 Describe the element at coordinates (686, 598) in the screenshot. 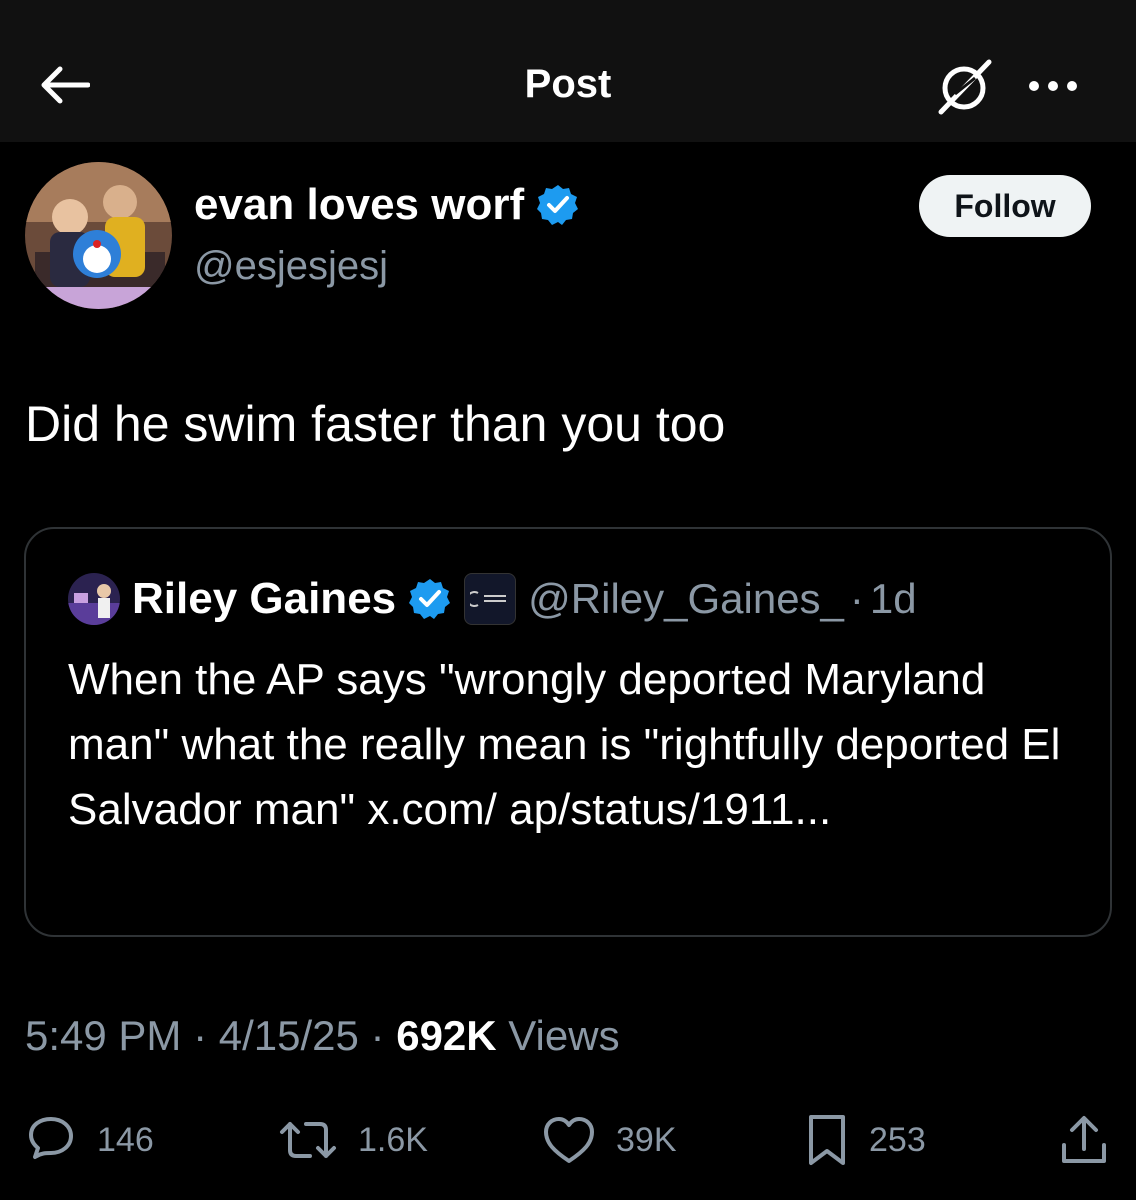

I see `quoted-author-handle: @Riley_Gaines_` at that location.